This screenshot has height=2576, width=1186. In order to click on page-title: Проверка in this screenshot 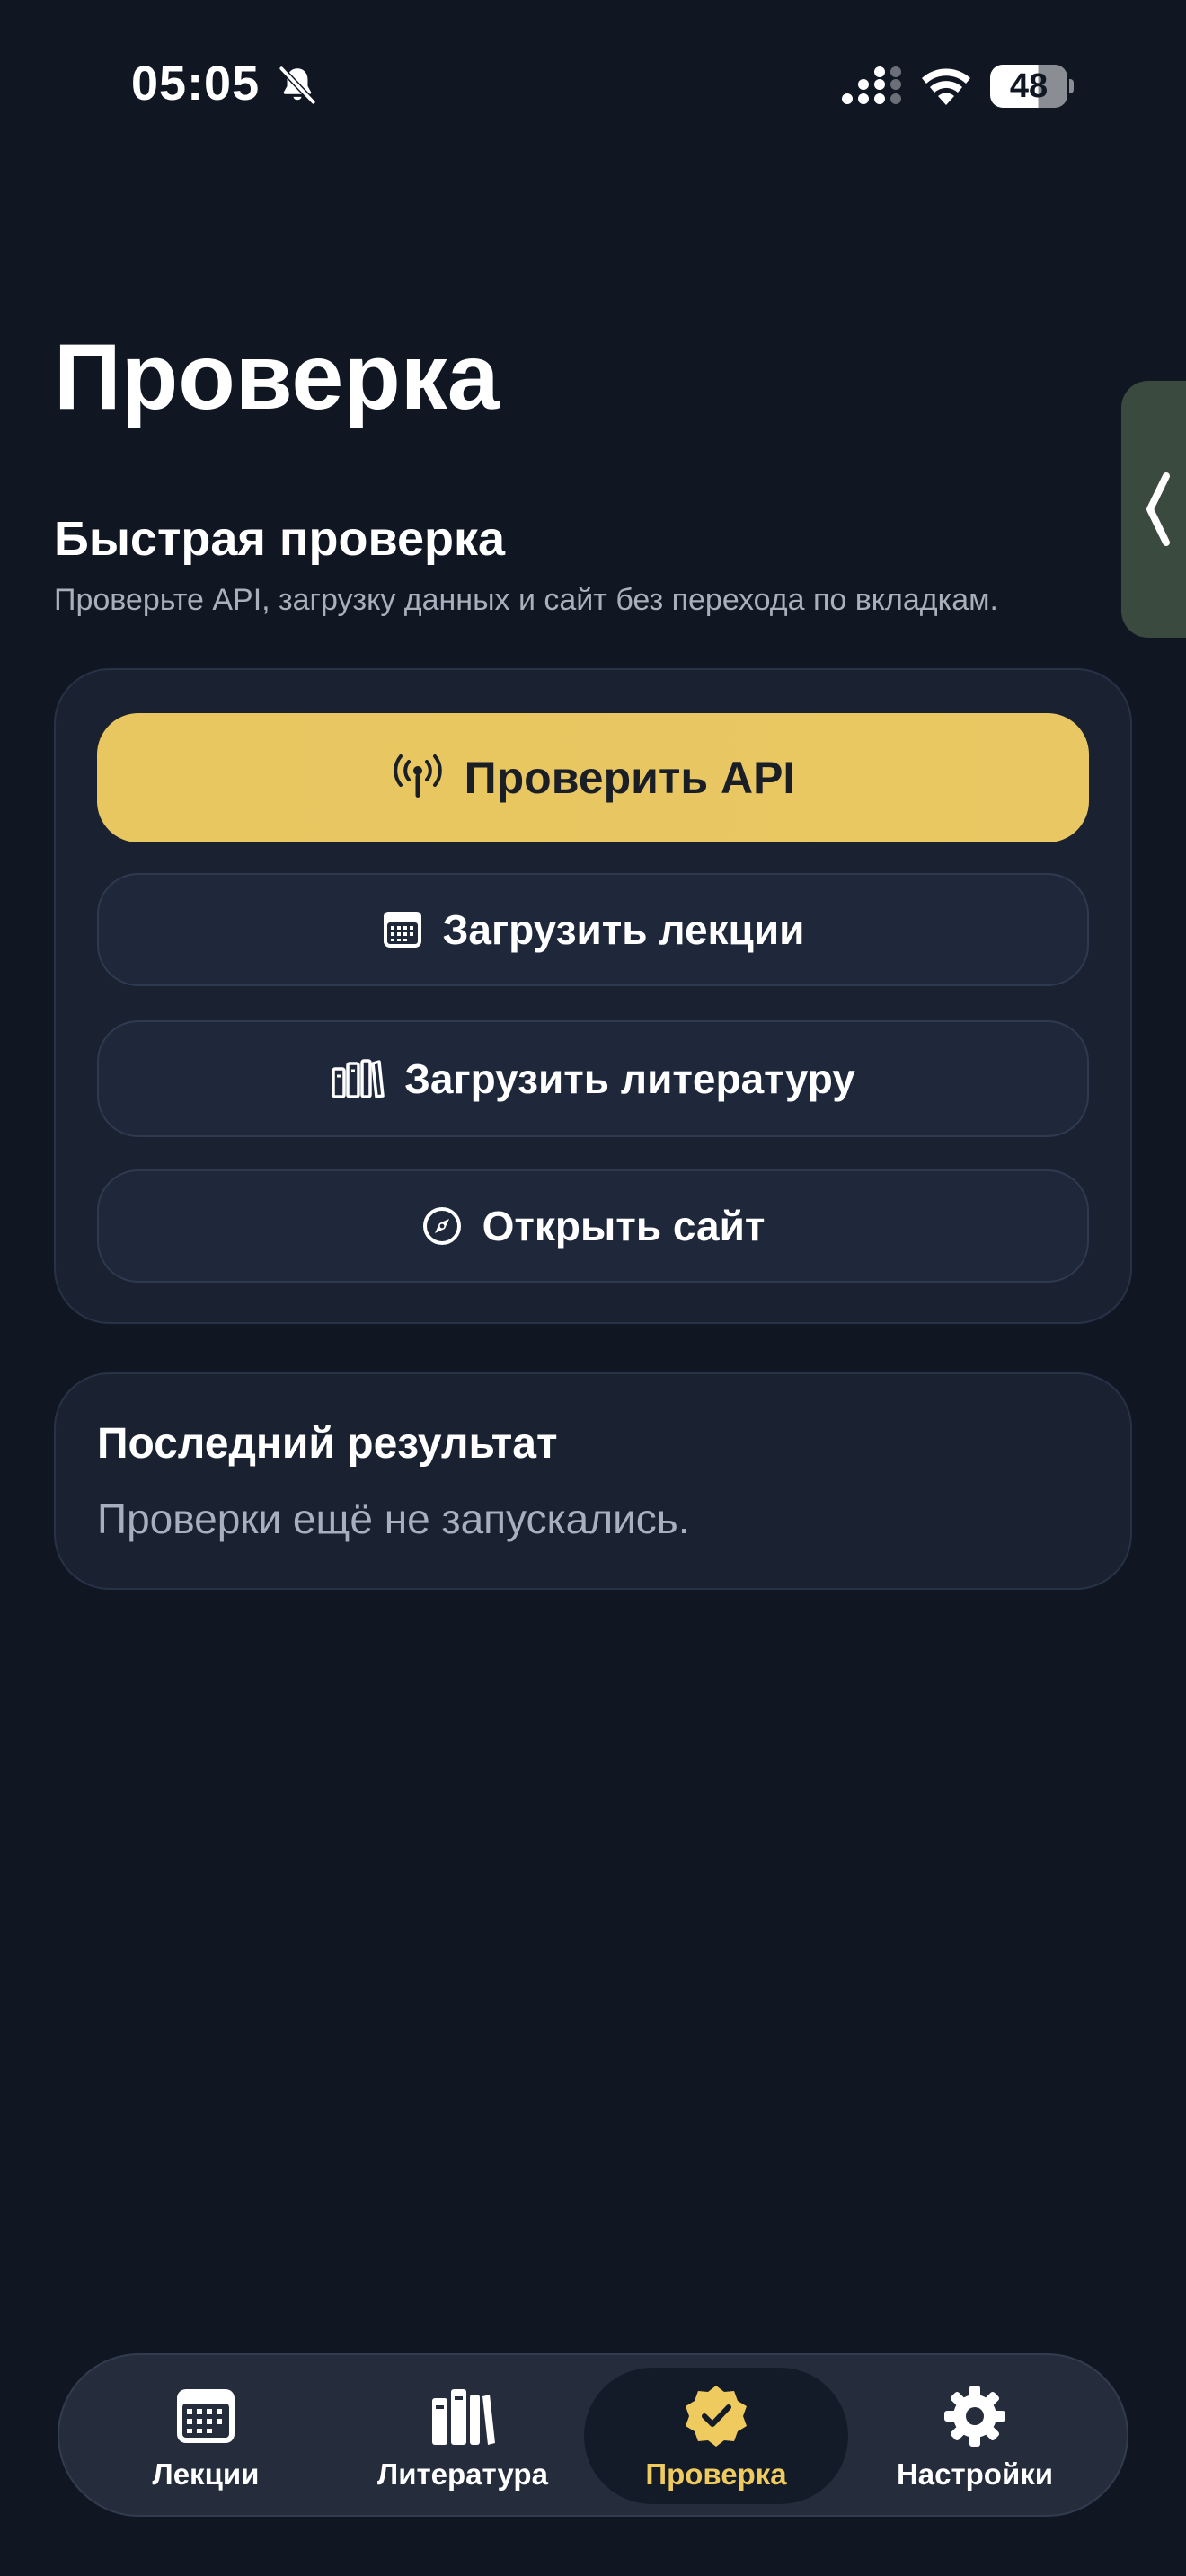, I will do `click(277, 377)`.